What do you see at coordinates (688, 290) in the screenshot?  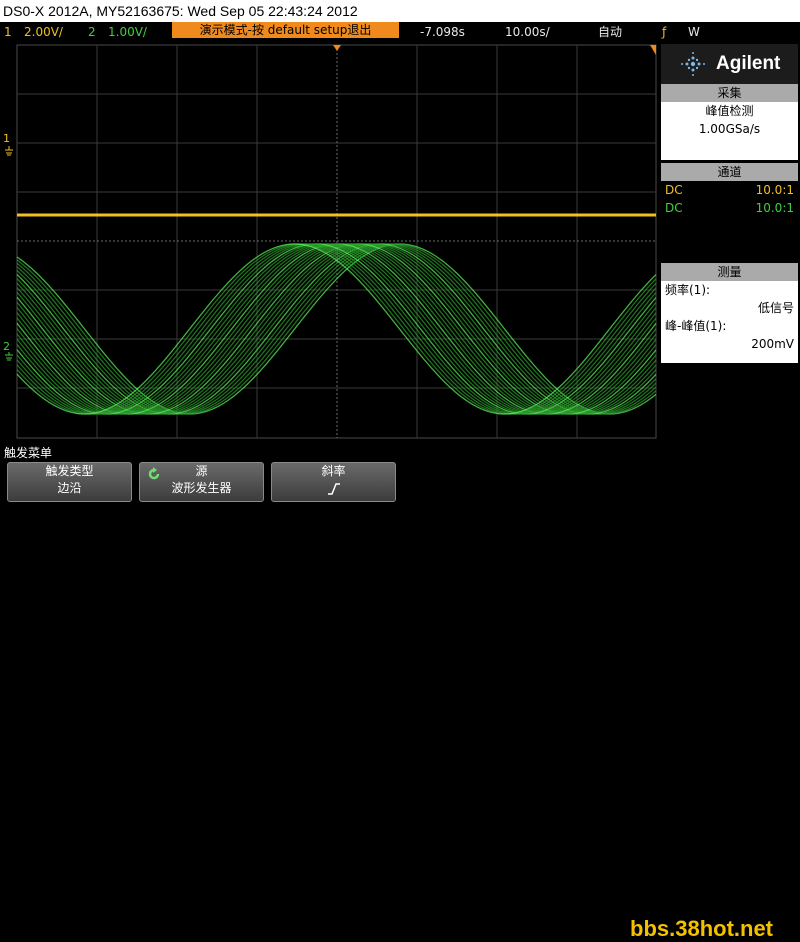 I see `measure-label-1: 频率(1):` at bounding box center [688, 290].